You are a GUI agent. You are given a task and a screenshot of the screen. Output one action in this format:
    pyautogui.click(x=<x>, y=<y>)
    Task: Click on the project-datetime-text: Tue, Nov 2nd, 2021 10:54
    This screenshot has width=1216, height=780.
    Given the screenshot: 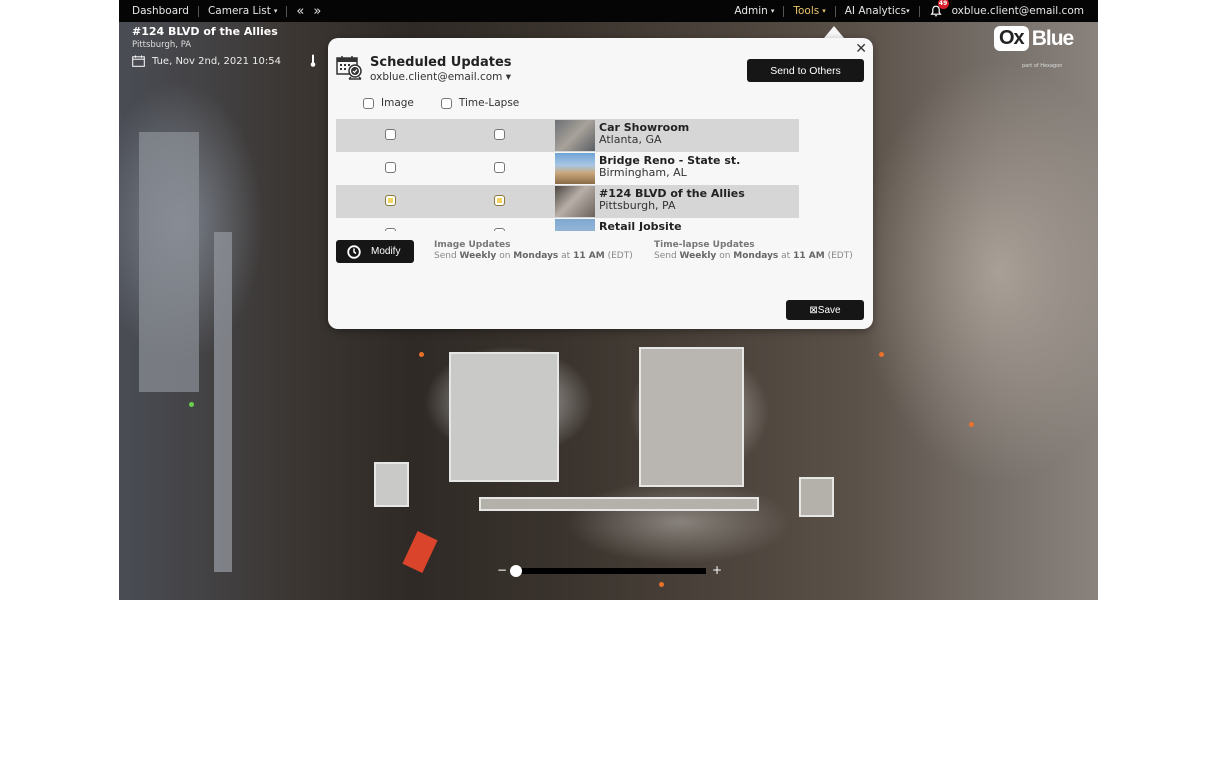 What is the action you would take?
    pyautogui.click(x=216, y=61)
    